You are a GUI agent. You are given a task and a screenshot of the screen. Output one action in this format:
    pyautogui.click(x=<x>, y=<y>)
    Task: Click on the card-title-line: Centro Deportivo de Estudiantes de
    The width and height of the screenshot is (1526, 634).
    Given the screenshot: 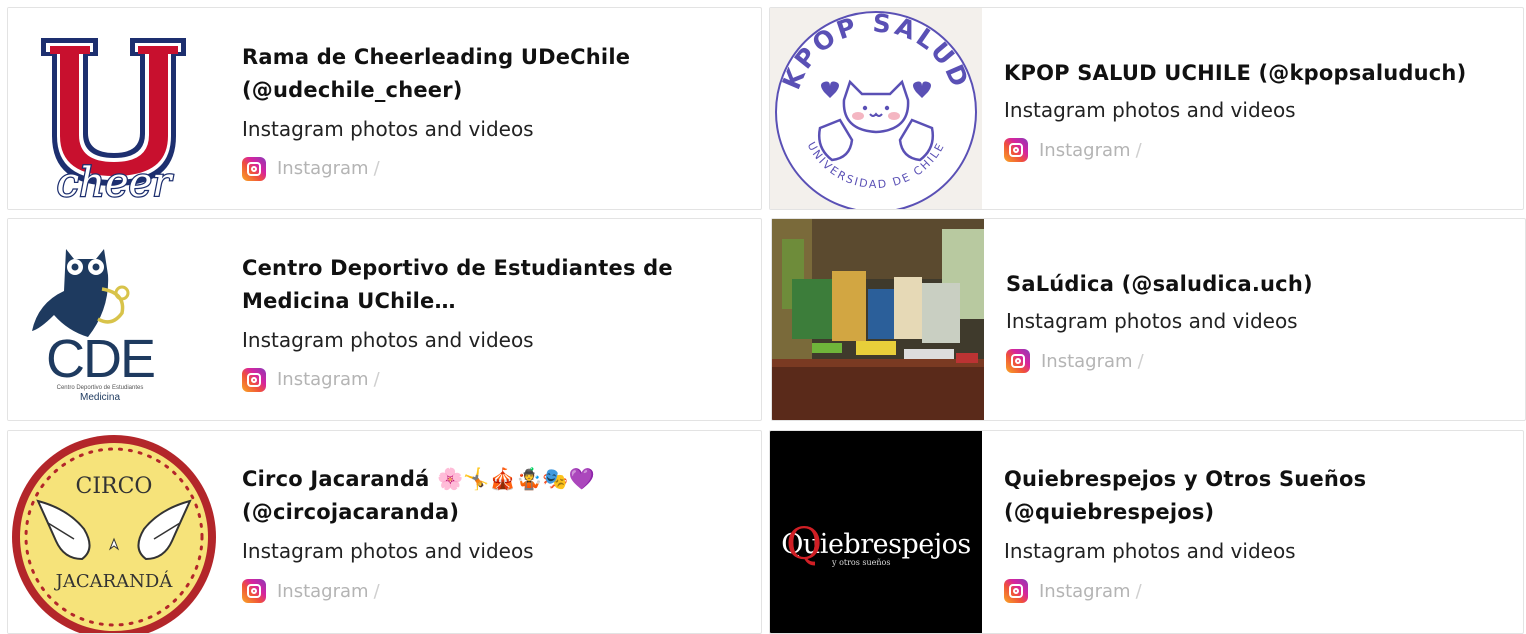 What is the action you would take?
    pyautogui.click(x=457, y=267)
    